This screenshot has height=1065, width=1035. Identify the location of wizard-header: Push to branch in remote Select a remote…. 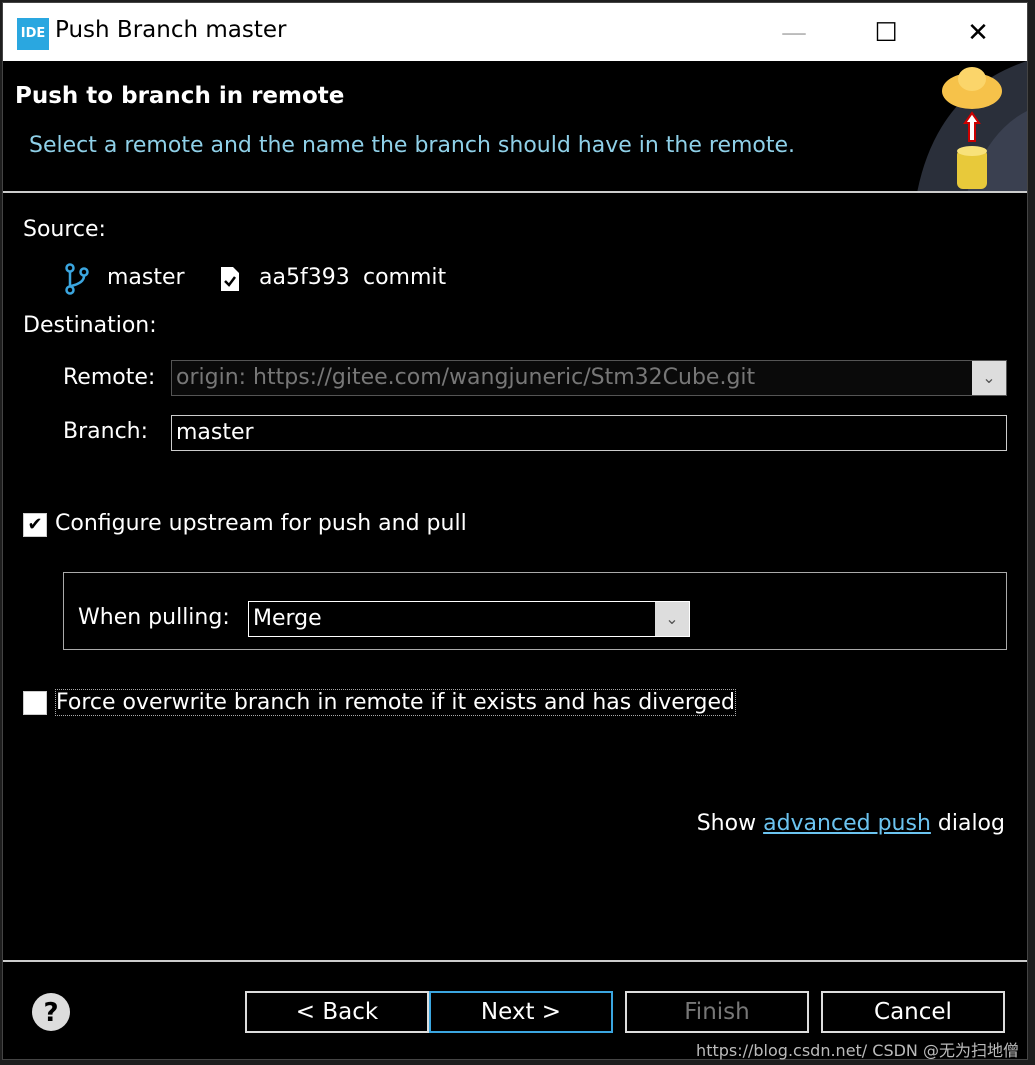
(515, 127).